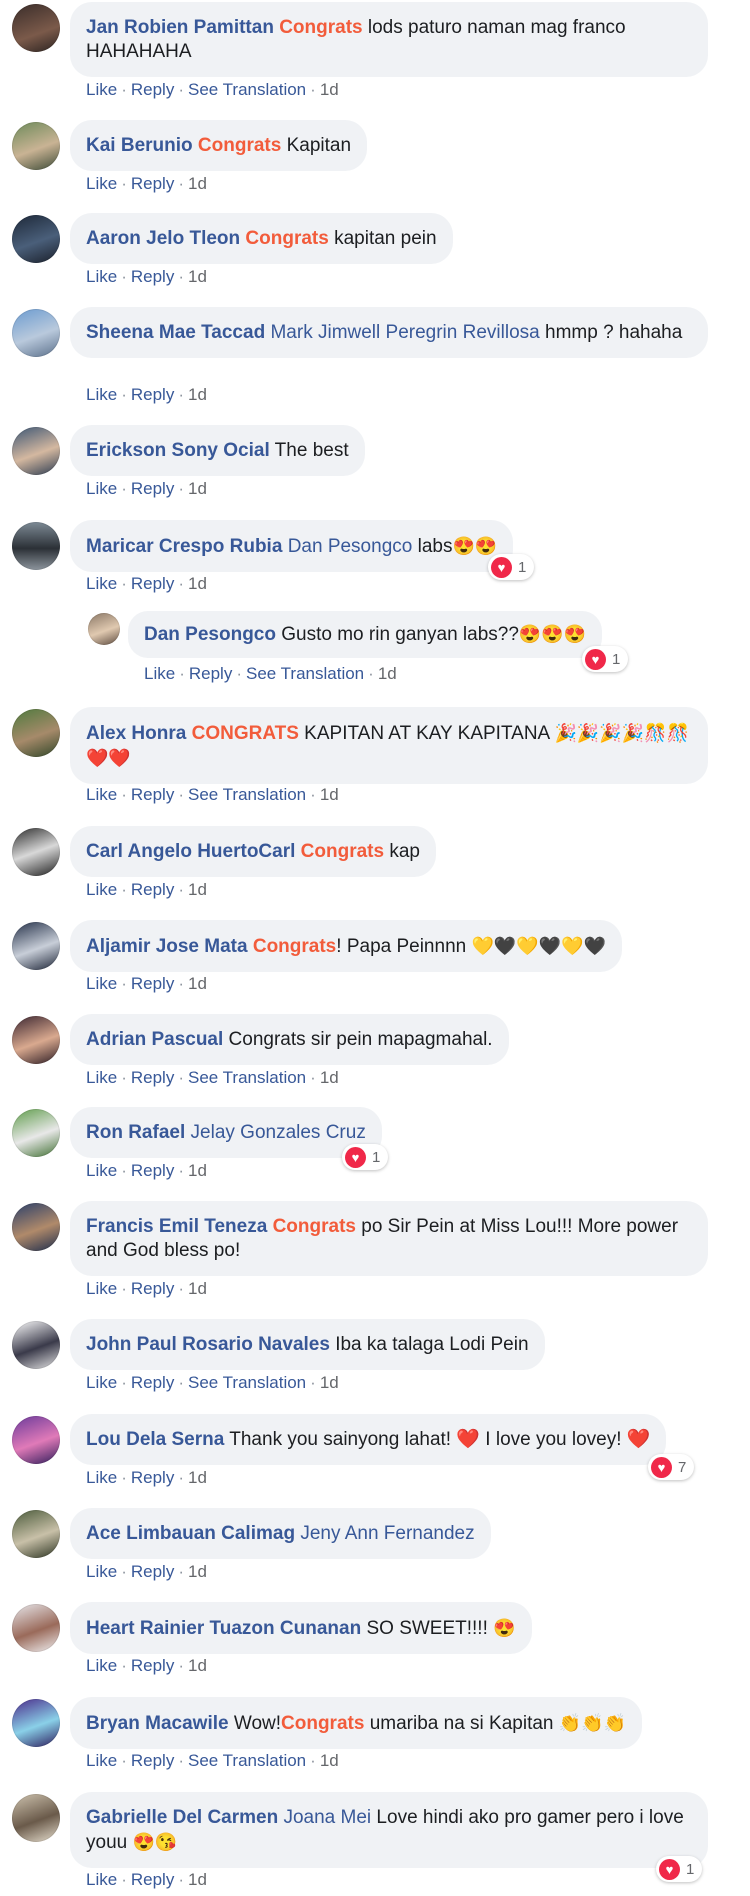 The width and height of the screenshot is (750, 1896). Describe the element at coordinates (350, 546) in the screenshot. I see `mention-link: Dan Pesongco` at that location.